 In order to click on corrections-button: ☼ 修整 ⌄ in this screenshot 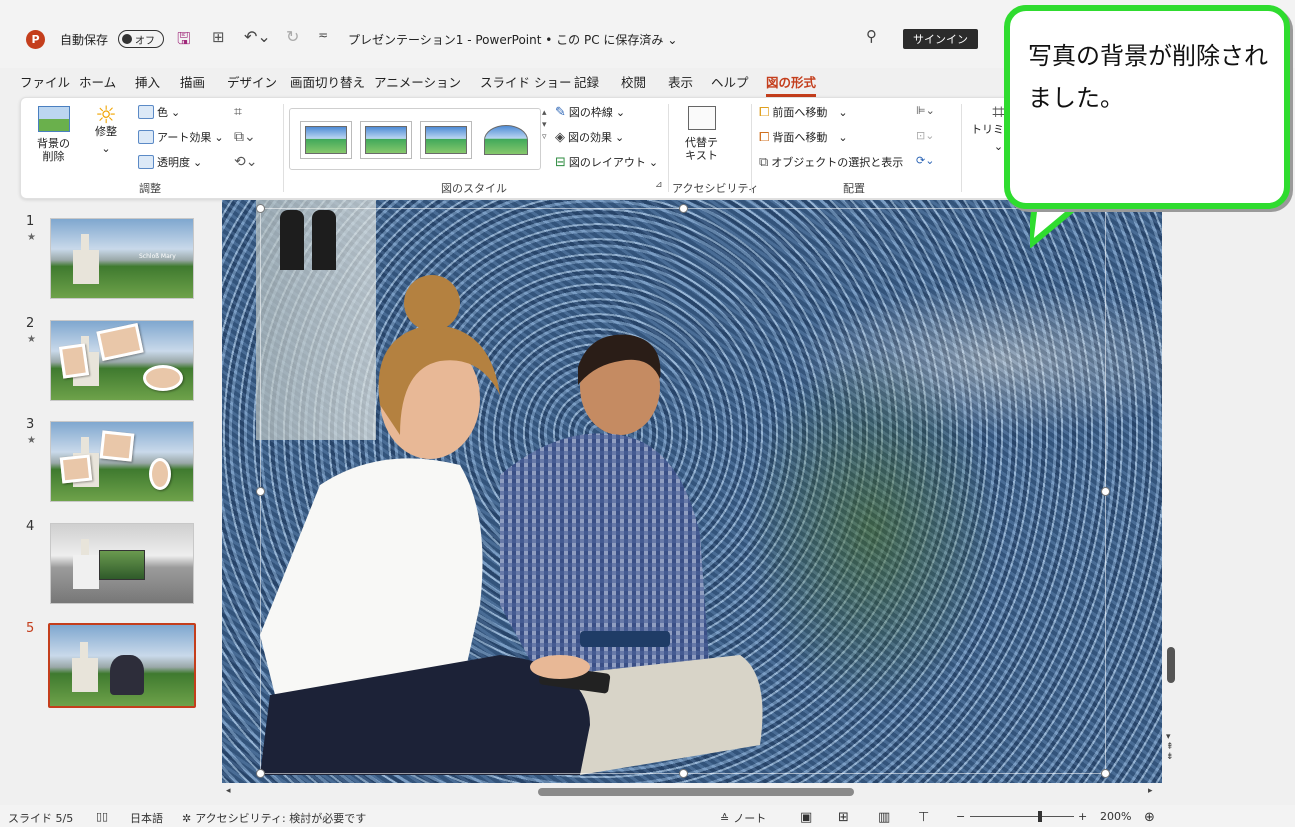, I will do `click(106, 128)`.